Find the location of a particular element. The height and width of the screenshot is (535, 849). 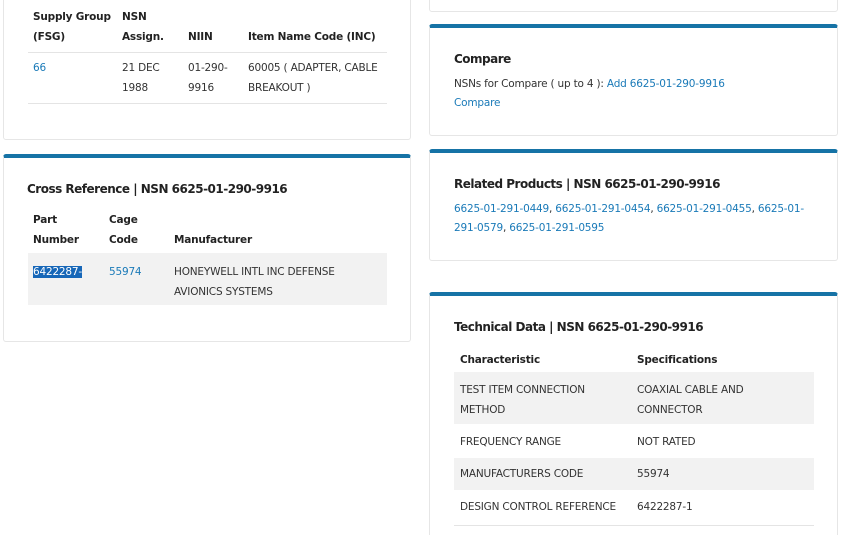

specification-value: NOT RATED is located at coordinates (666, 442).